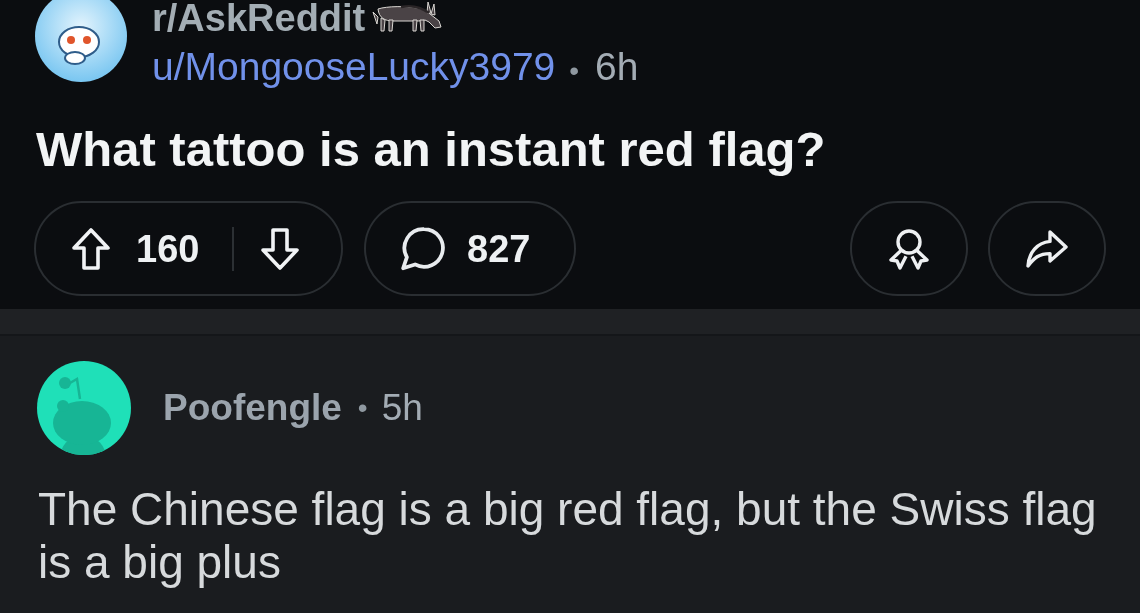  I want to click on upvote-icon, so click(91, 248).